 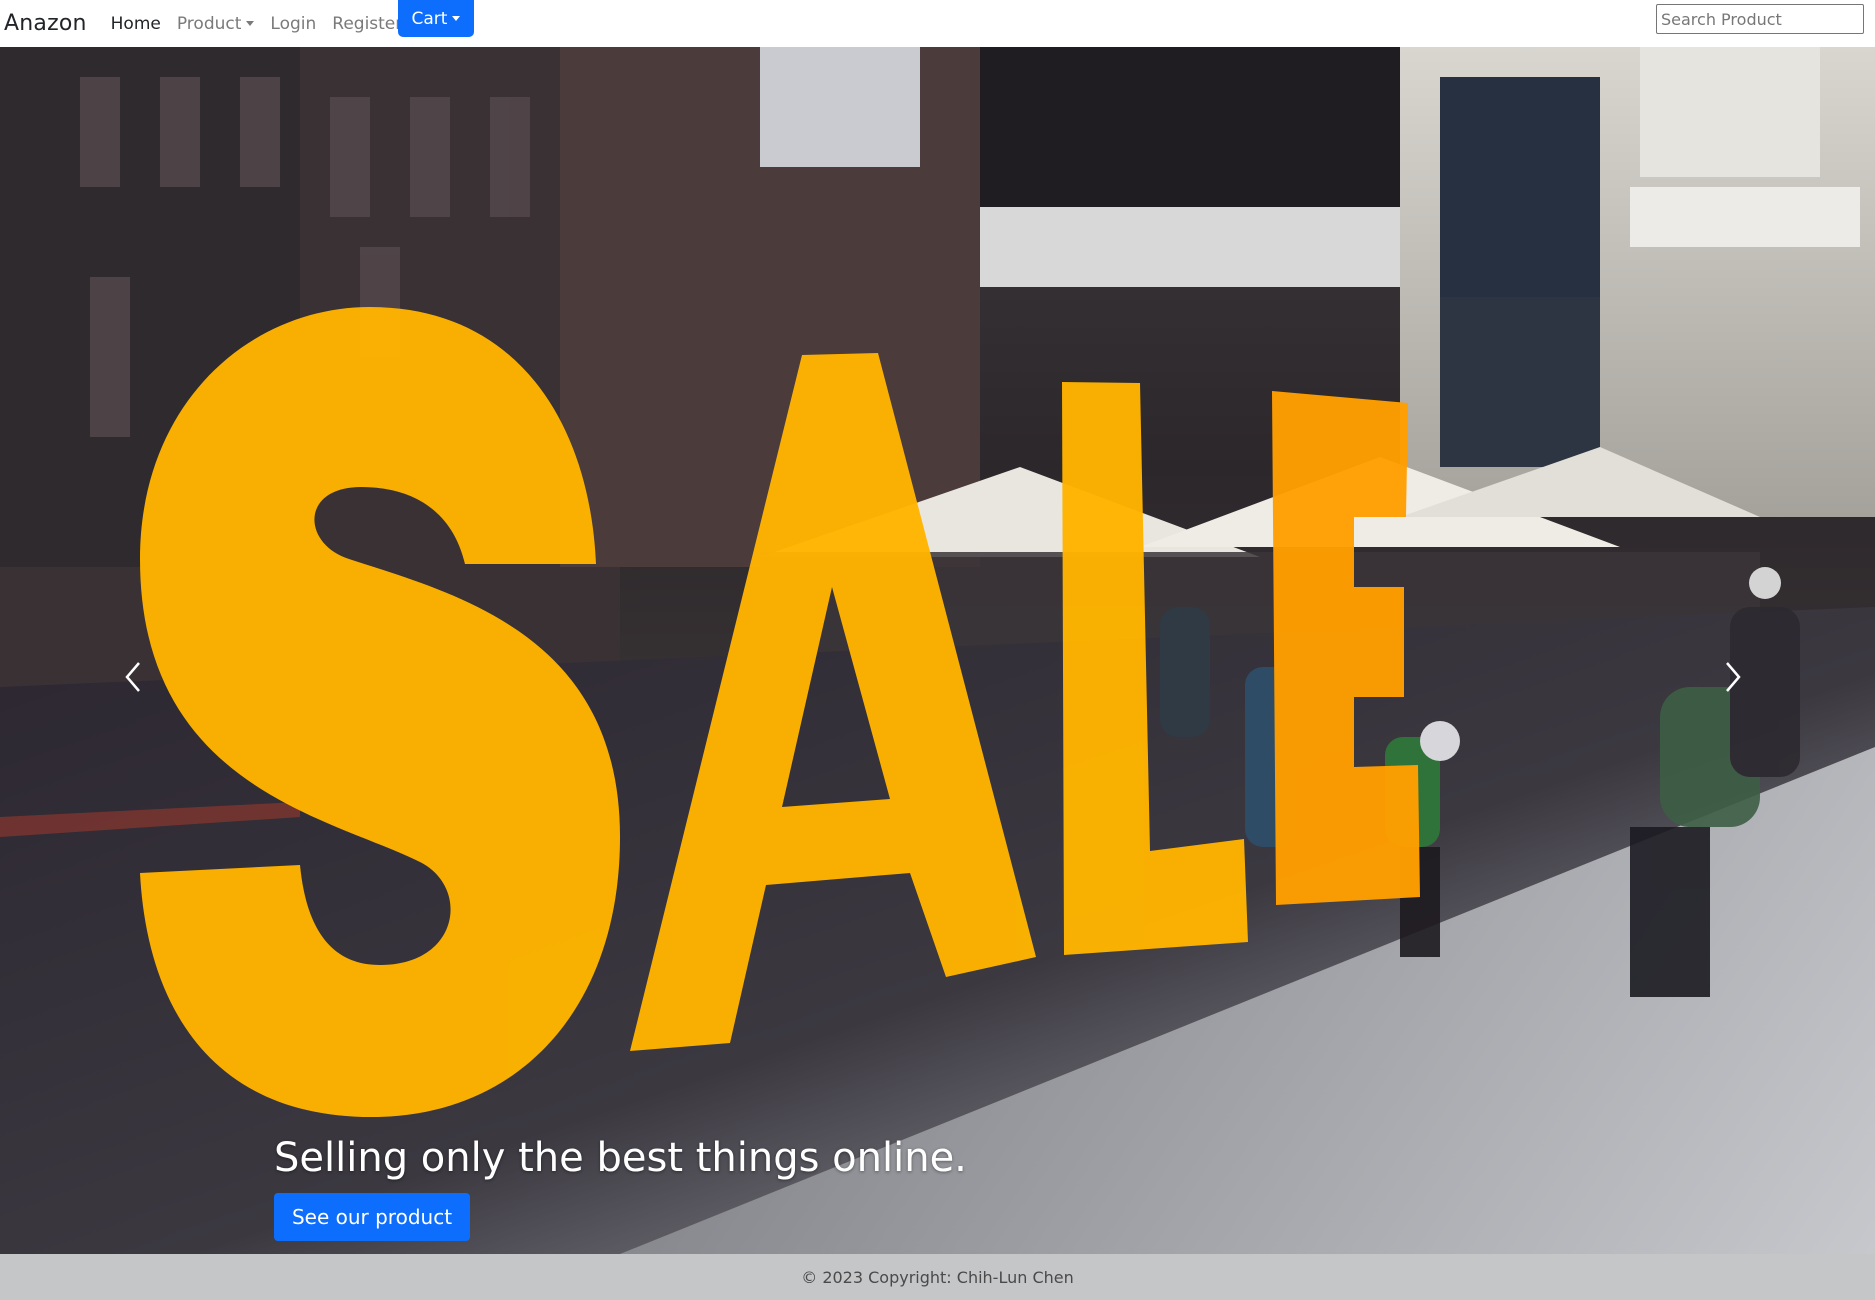 I want to click on carousel-prev-button, so click(x=133, y=677).